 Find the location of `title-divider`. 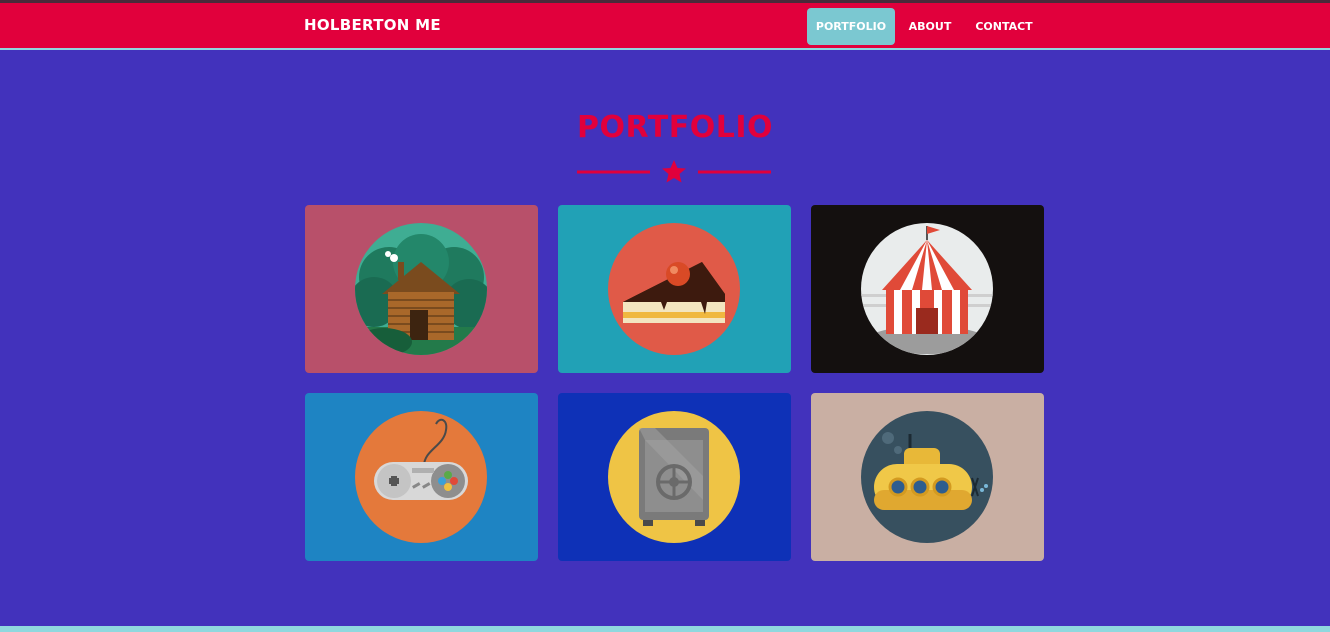

title-divider is located at coordinates (674, 171).